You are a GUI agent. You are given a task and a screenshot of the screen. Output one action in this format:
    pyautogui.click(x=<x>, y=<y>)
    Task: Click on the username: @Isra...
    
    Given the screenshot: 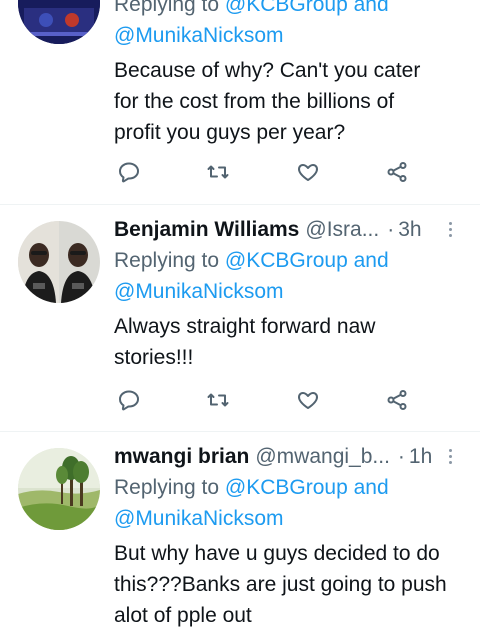 What is the action you would take?
    pyautogui.click(x=342, y=230)
    